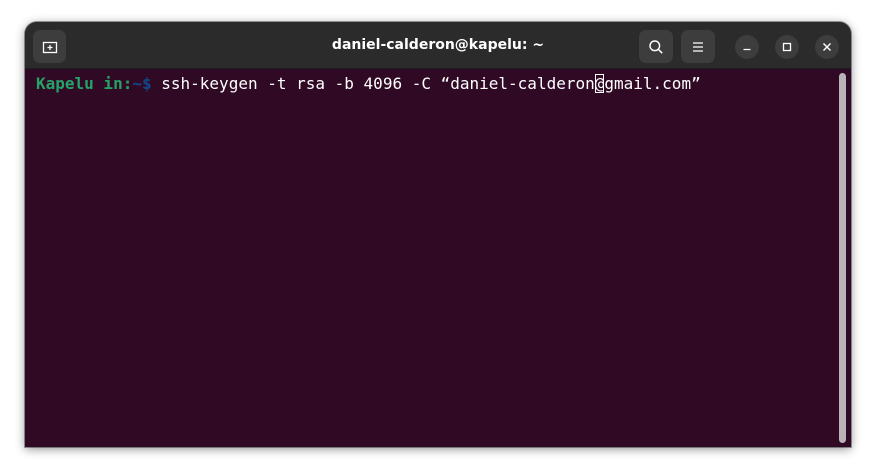  I want to click on window-title: daniel-calderon@kapelu: ~, so click(438, 45).